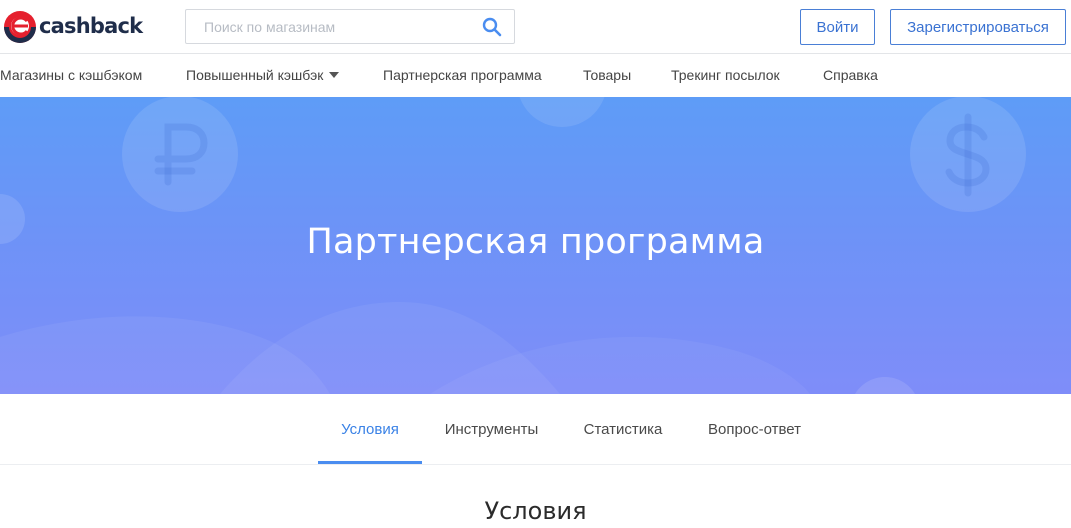 This screenshot has width=1071, height=528. What do you see at coordinates (370, 429) in the screenshot?
I see `tab-conditions: Условия` at bounding box center [370, 429].